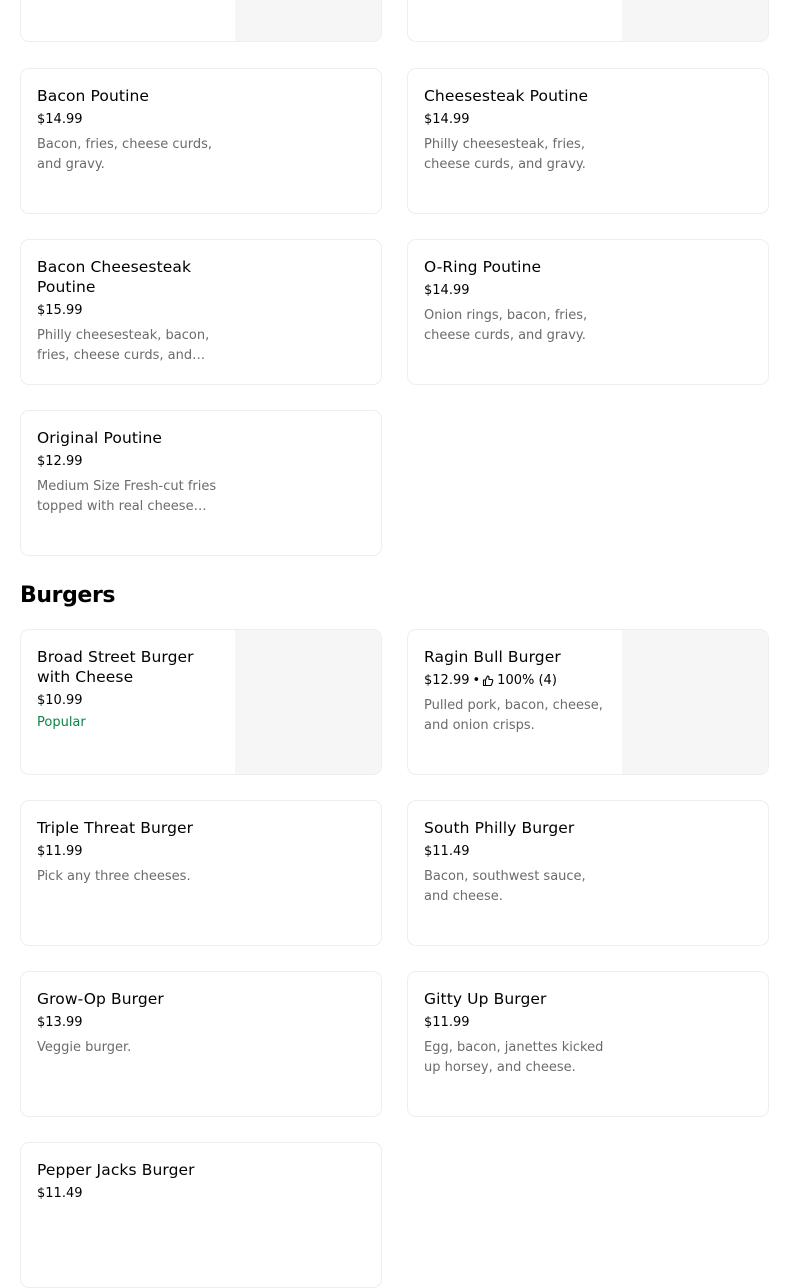 The height and width of the screenshot is (1288, 804). What do you see at coordinates (93, 96) in the screenshot?
I see `item-name: Bacon Poutine` at bounding box center [93, 96].